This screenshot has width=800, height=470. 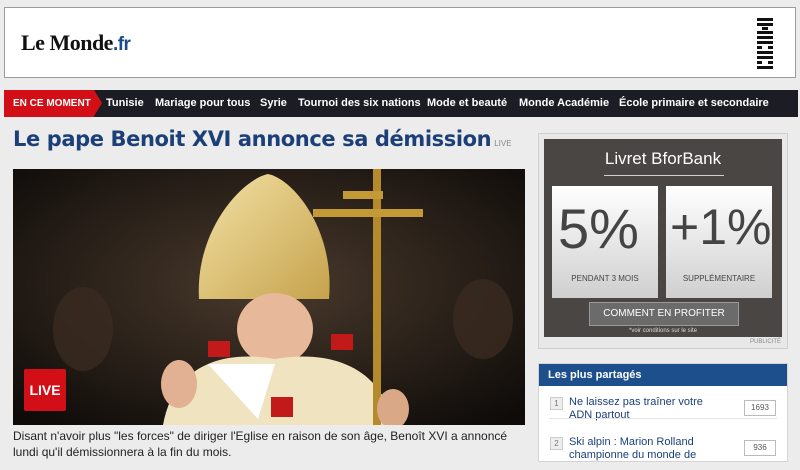 What do you see at coordinates (598, 228) in the screenshot?
I see `ad-rate-1: 5%` at bounding box center [598, 228].